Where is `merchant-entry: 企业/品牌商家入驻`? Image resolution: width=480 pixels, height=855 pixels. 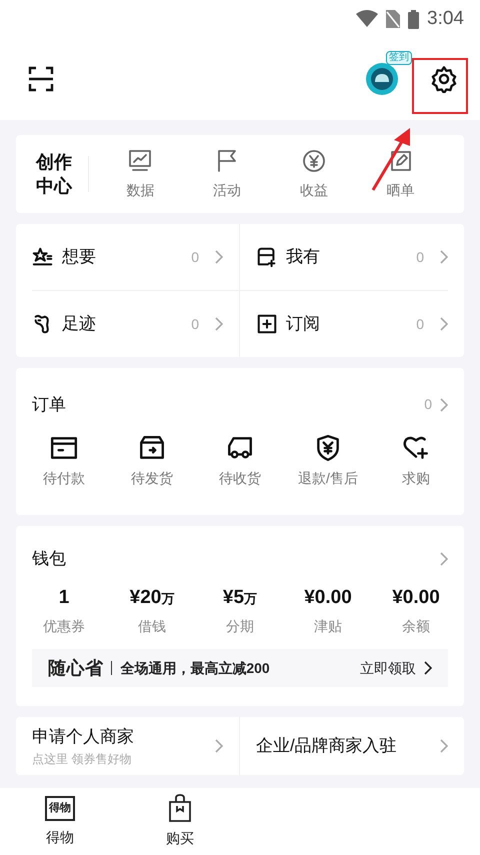 merchant-entry: 企业/品牌商家入驻 is located at coordinates (352, 746).